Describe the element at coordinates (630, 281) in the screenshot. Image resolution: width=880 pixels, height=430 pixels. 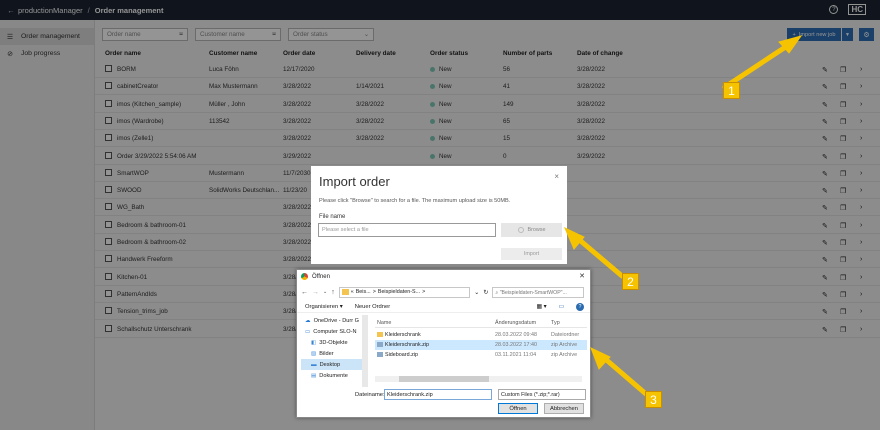
I see `callout-2: 2` at that location.